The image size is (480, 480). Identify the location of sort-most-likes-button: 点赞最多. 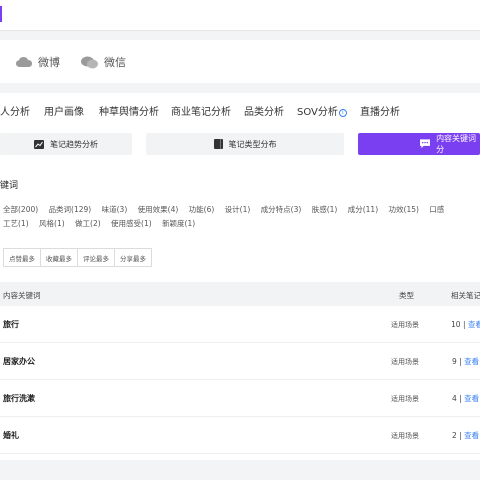
(22, 257).